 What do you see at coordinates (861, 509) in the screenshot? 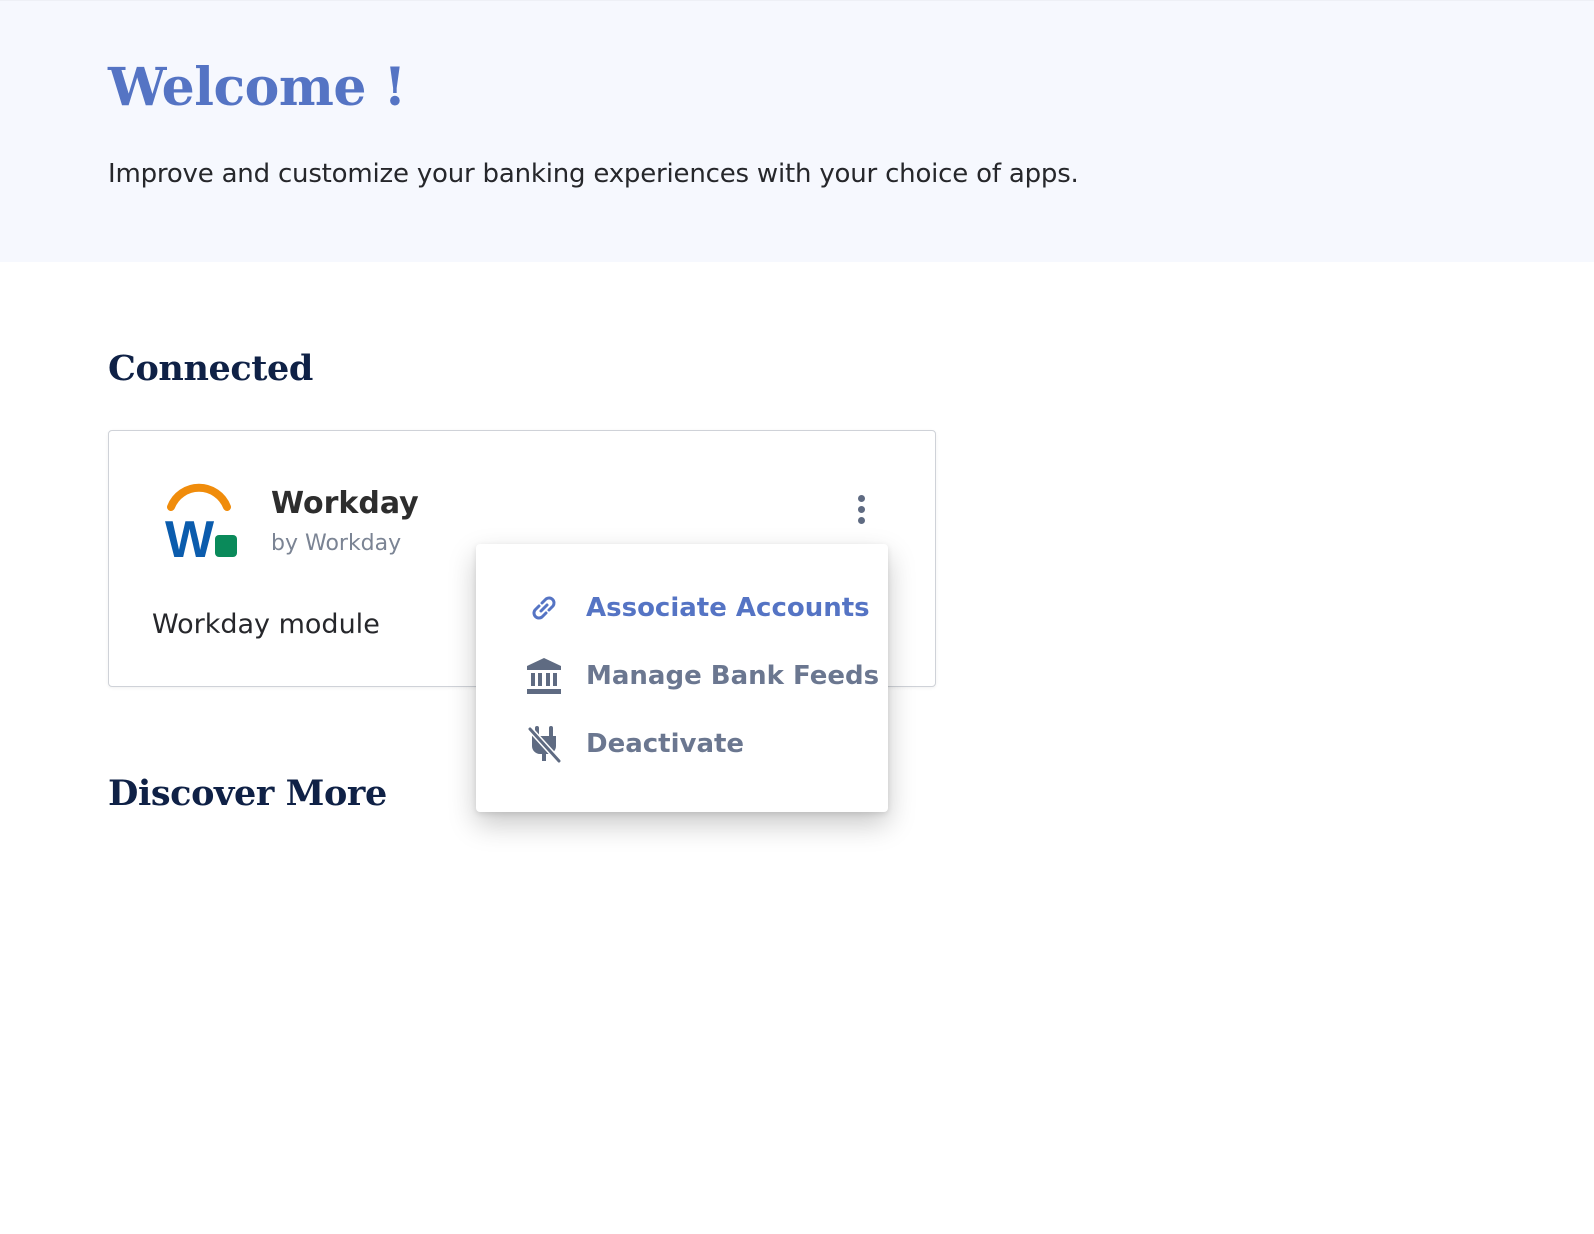
I see `kebab-menu-icon` at bounding box center [861, 509].